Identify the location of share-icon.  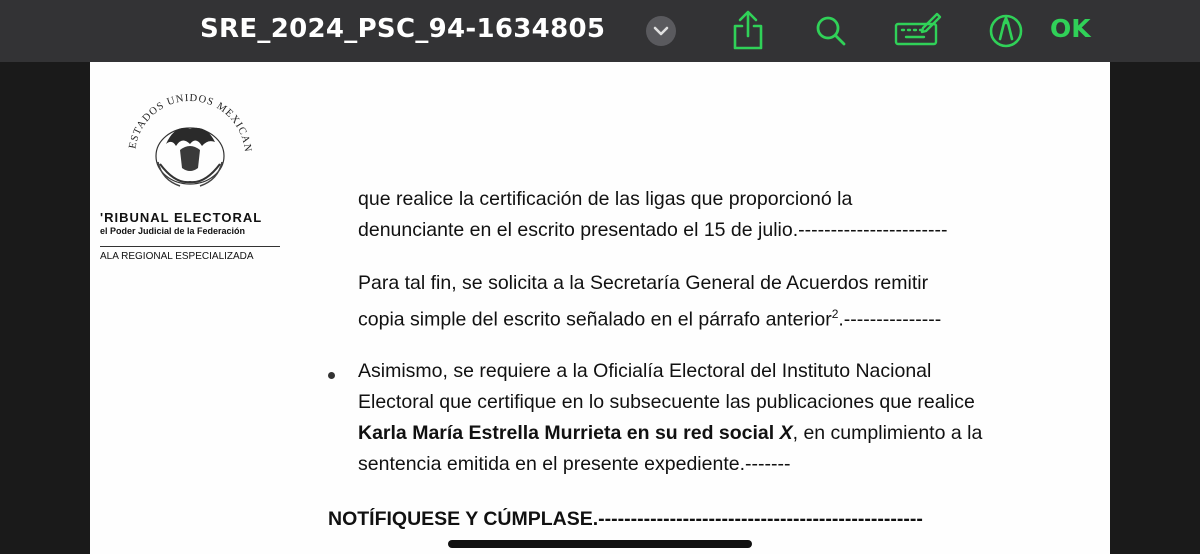
(748, 31).